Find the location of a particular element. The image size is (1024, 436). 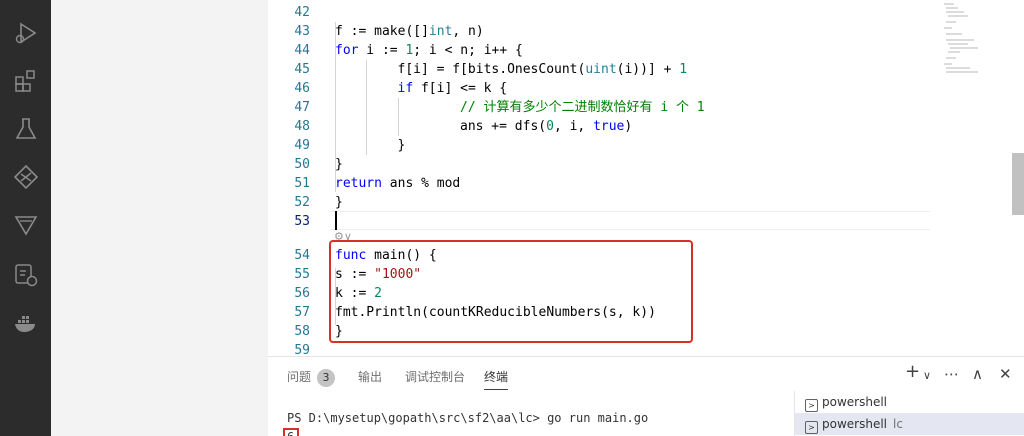

code-line: 42 is located at coordinates (302, 12).